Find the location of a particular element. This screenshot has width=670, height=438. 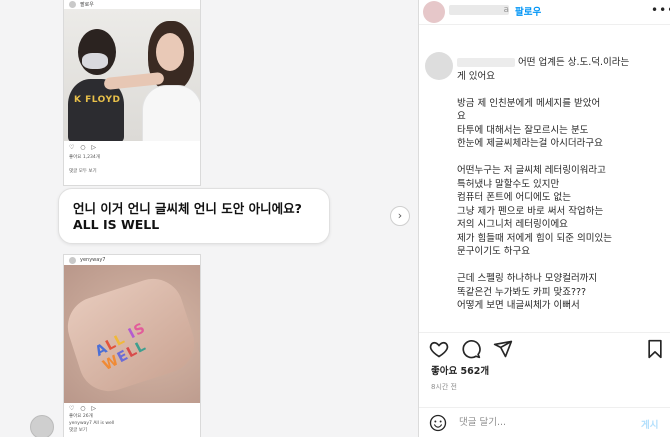

caption-line: 그냥 제가 펜으로 바로 써서 작업하는 is located at coordinates (530, 211).